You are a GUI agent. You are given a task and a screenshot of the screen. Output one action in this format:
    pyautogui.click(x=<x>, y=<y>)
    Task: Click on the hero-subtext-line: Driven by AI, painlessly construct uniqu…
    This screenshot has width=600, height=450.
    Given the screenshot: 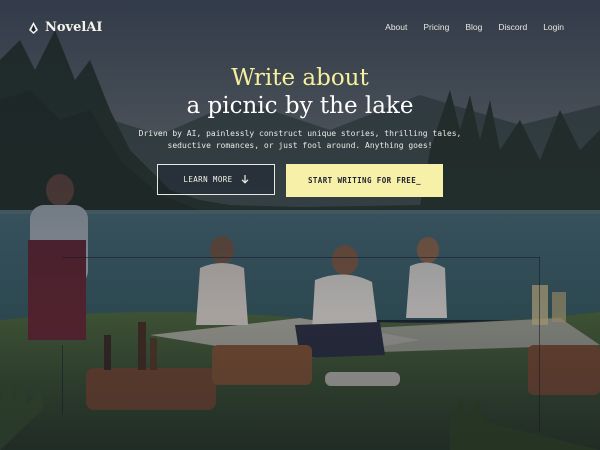 What is the action you would take?
    pyautogui.click(x=300, y=133)
    